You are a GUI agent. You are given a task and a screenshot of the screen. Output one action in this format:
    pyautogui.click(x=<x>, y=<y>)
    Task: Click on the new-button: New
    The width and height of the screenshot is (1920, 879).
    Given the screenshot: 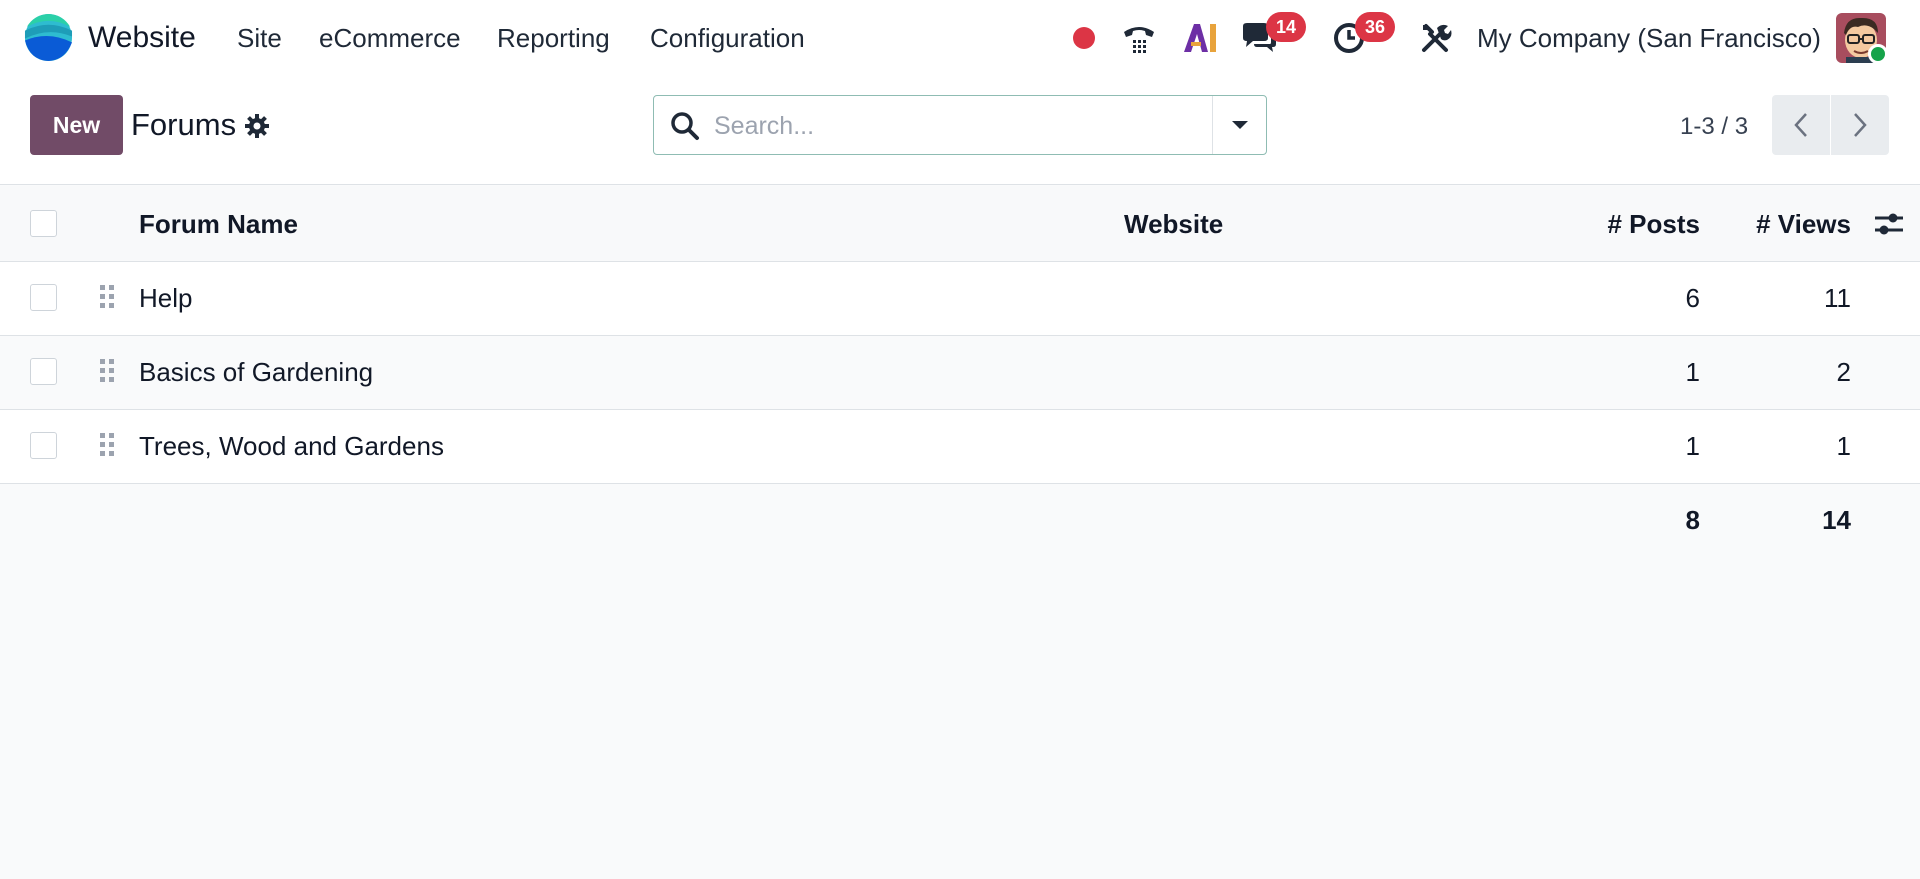 What is the action you would take?
    pyautogui.click(x=76, y=125)
    